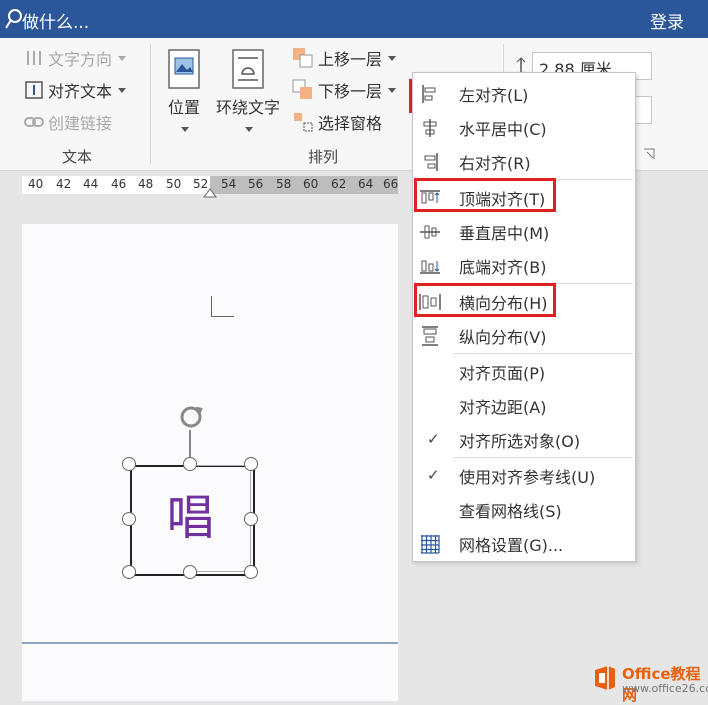 Image resolution: width=708 pixels, height=705 pixels. Describe the element at coordinates (248, 92) in the screenshot. I see `wrap-text-button: 环绕文字` at that location.